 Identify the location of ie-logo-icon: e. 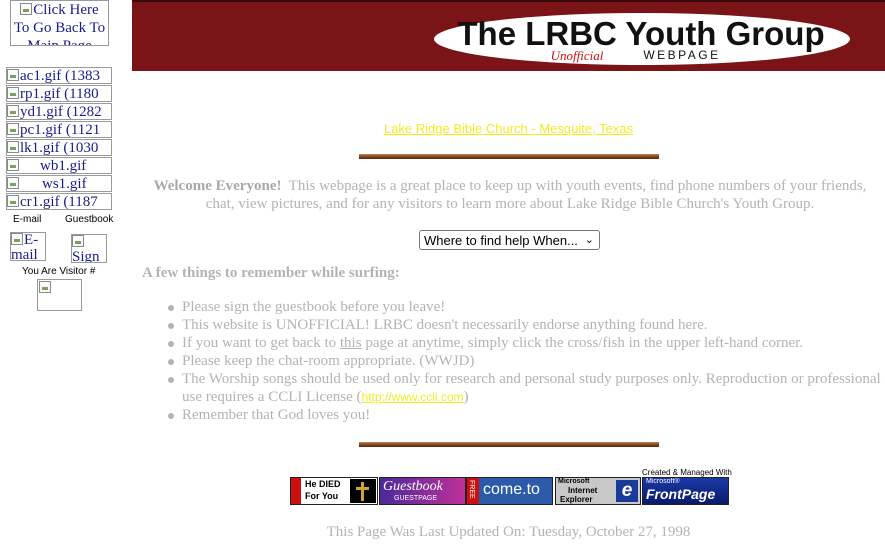
(627, 491).